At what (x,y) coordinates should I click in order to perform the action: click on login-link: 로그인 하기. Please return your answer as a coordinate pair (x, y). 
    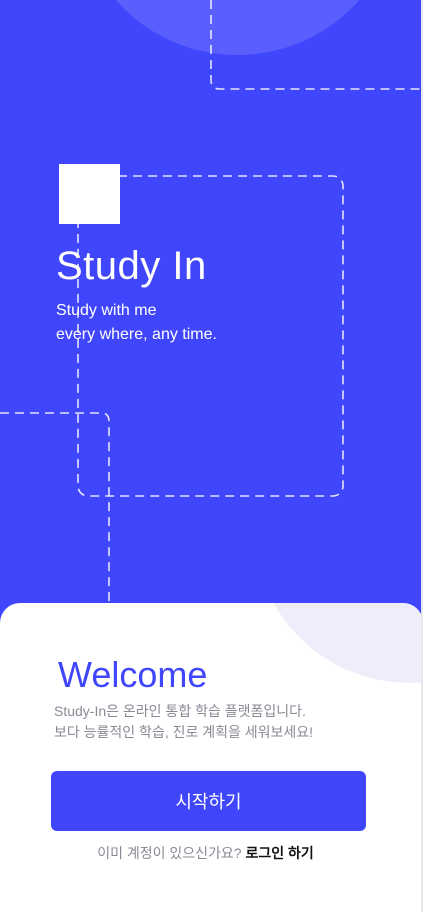
    Looking at the image, I should click on (279, 853).